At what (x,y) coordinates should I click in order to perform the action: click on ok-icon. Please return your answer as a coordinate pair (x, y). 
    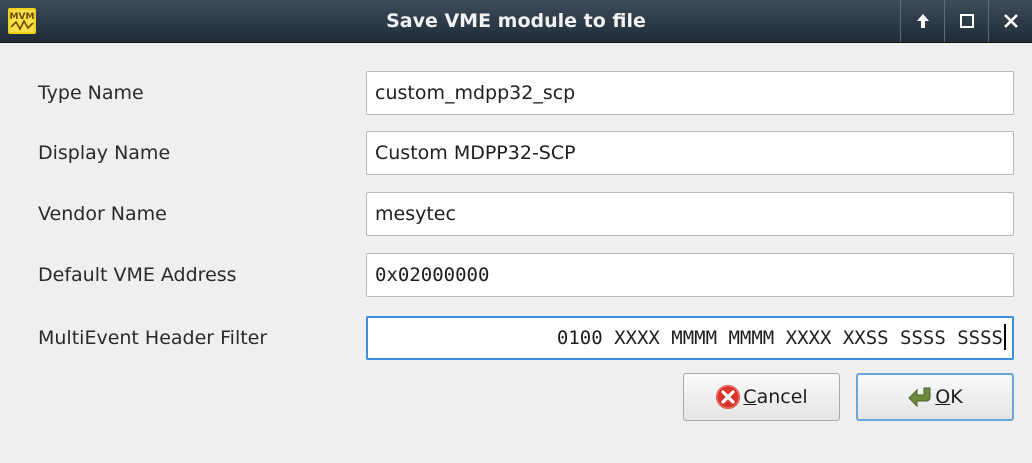
    Looking at the image, I should click on (919, 397).